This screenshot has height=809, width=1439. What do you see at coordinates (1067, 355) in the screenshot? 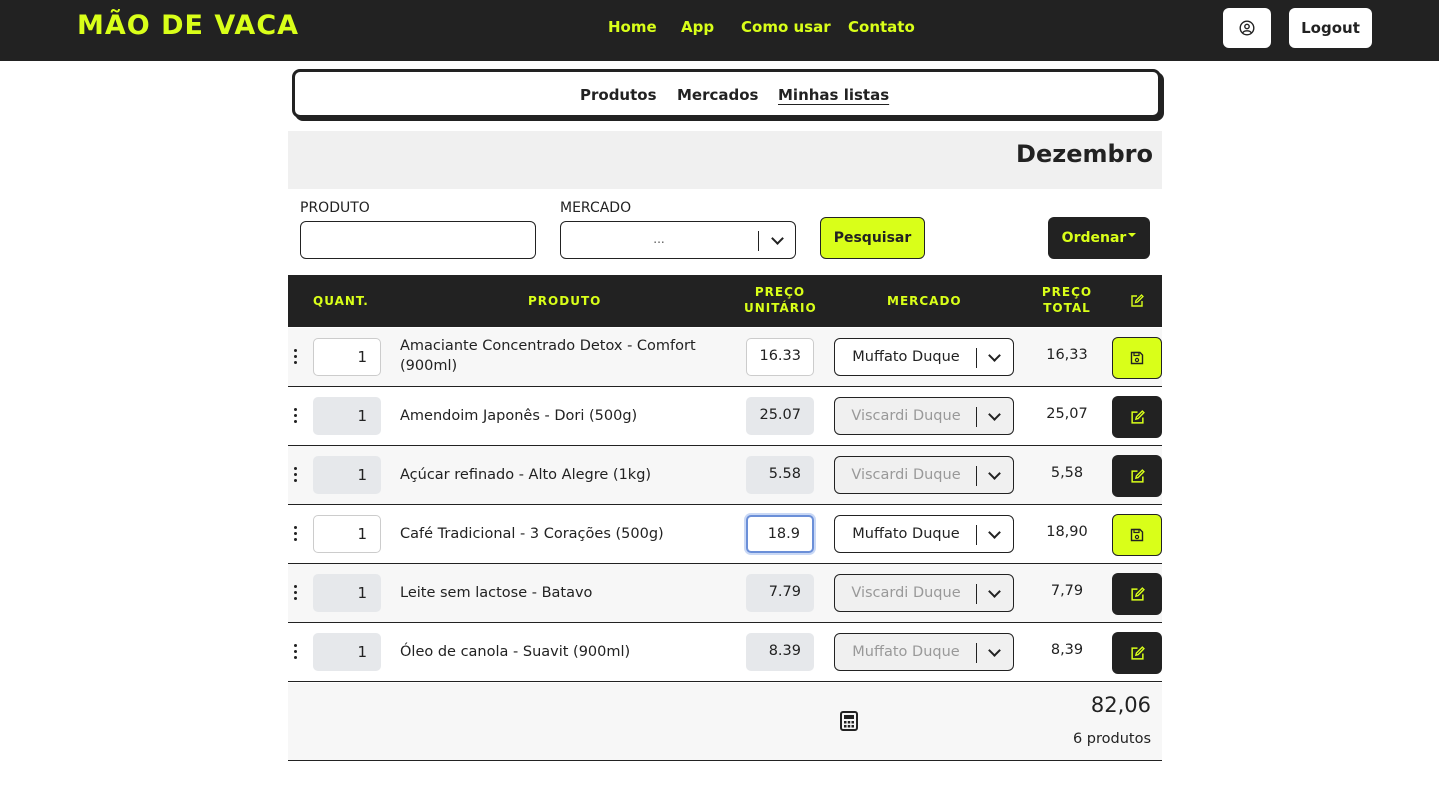
I see `row-total: 16,33` at bounding box center [1067, 355].